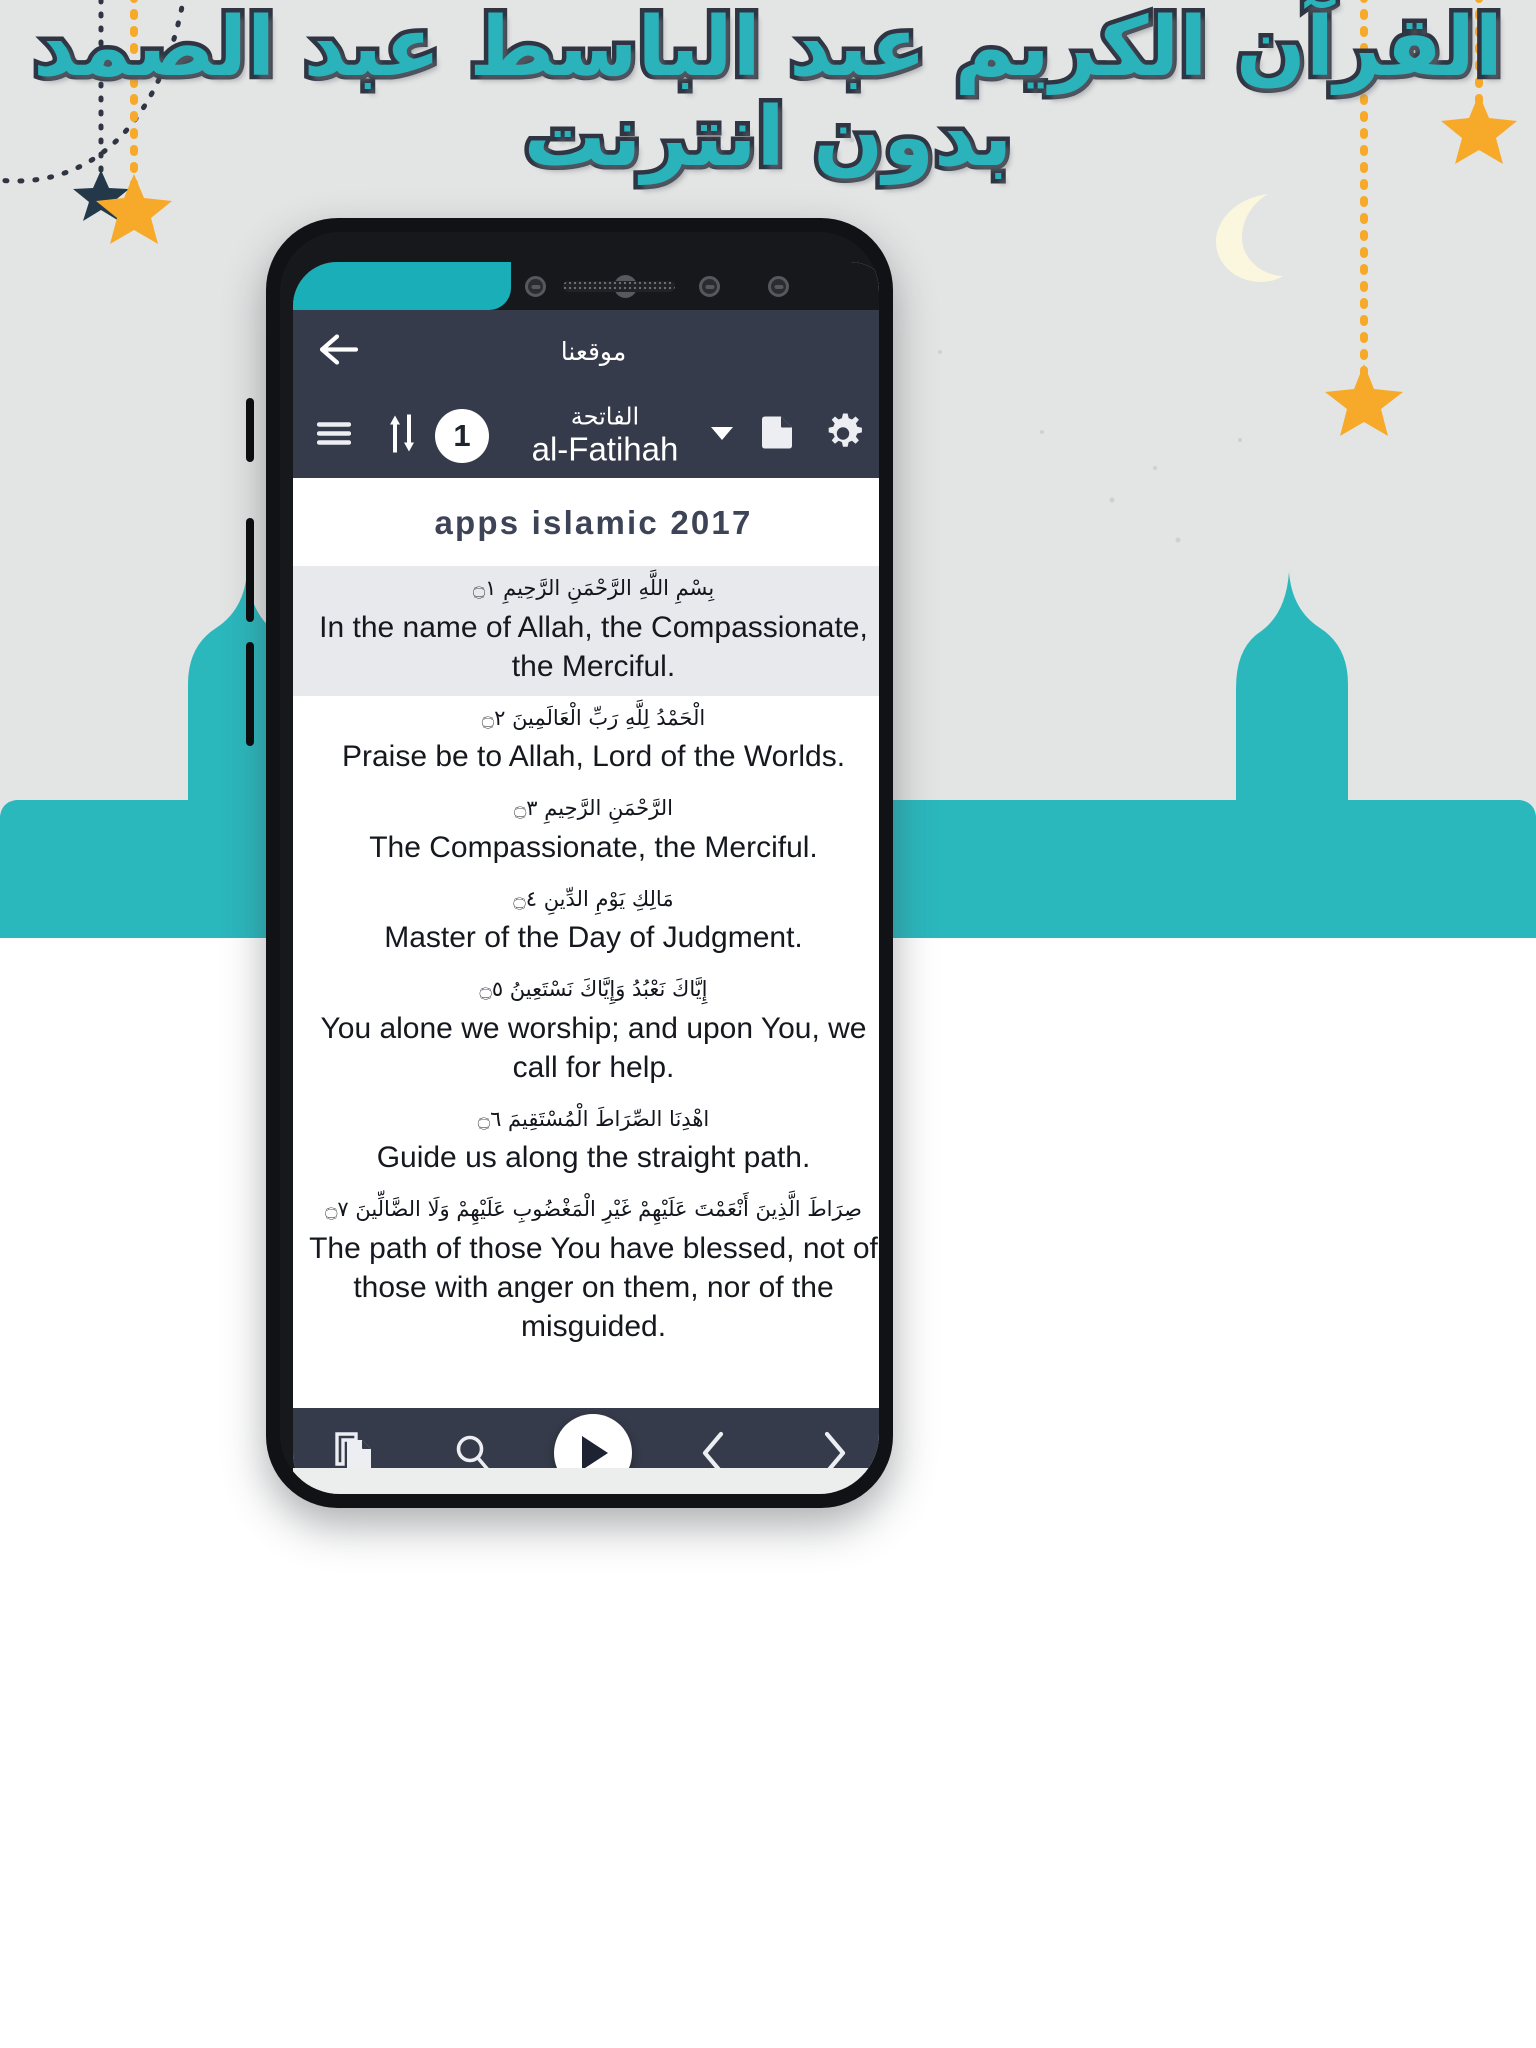  I want to click on surah-selector: الفاتحة al-Fatihah, so click(605, 435).